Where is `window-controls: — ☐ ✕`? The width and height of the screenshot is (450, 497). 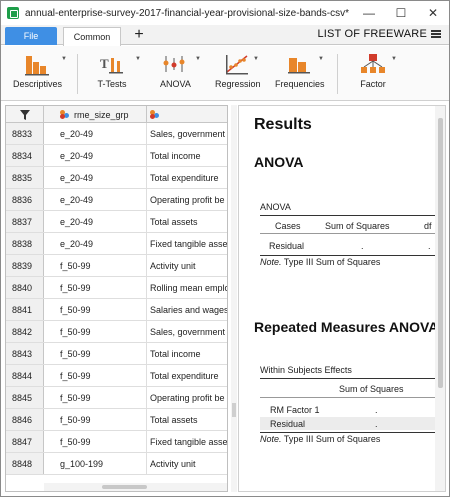
window-controls: — ☐ ✕ is located at coordinates (401, 13).